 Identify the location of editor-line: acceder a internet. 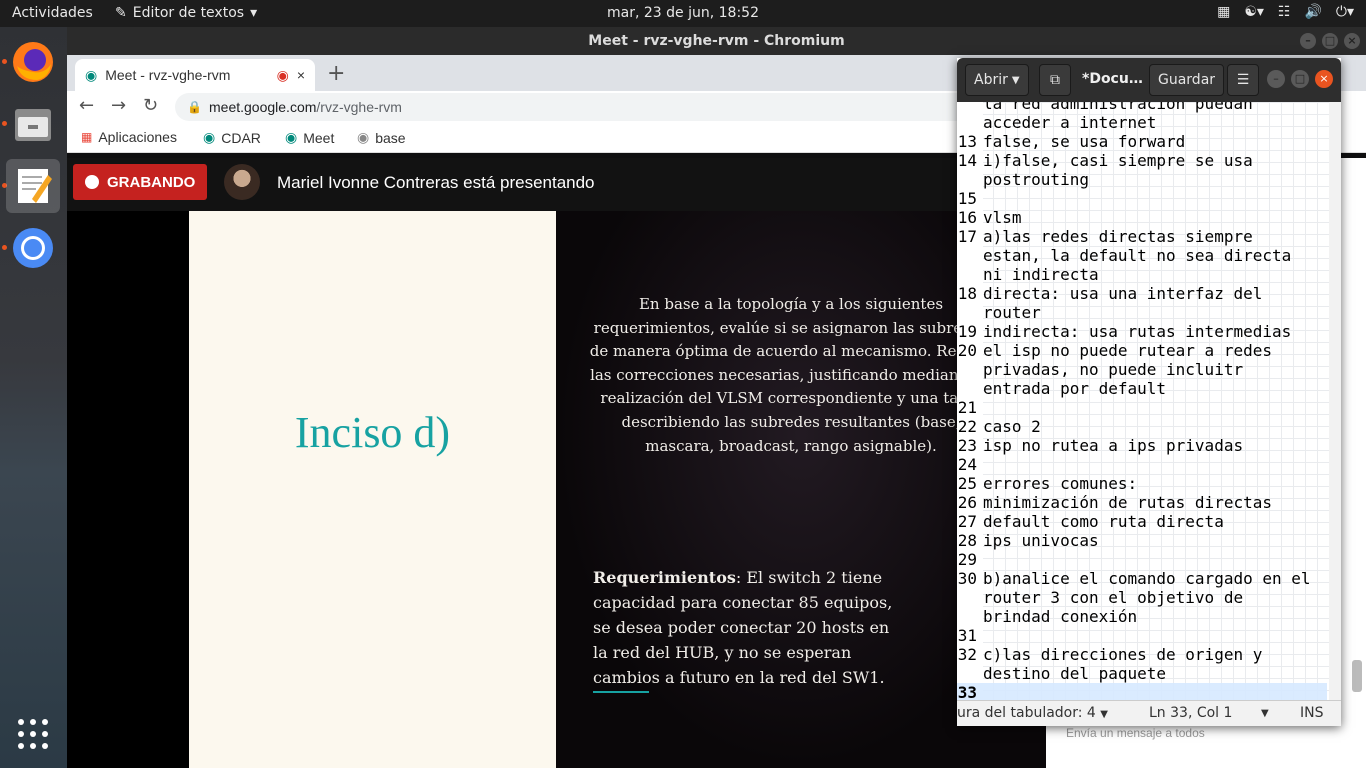
(1142, 122).